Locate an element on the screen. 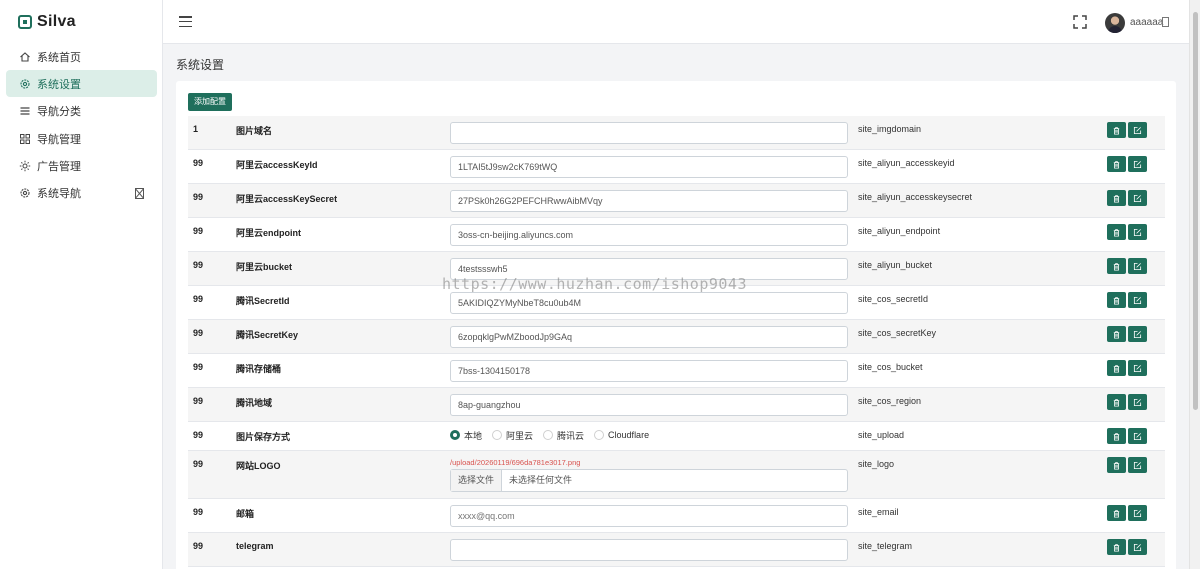 The image size is (1200, 569). config-title: 邮箱 is located at coordinates (245, 514).